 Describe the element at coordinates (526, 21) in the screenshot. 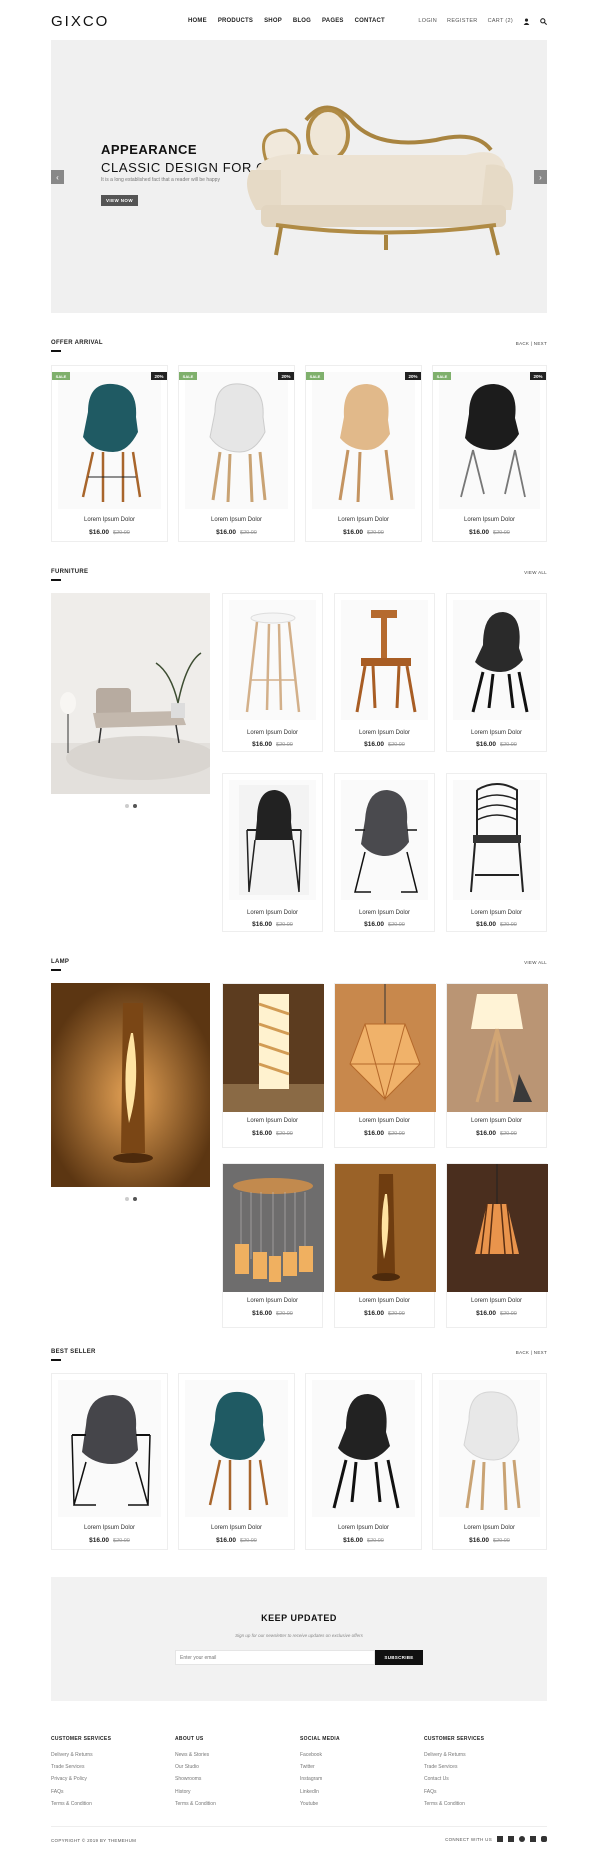

I see `user-icon` at that location.